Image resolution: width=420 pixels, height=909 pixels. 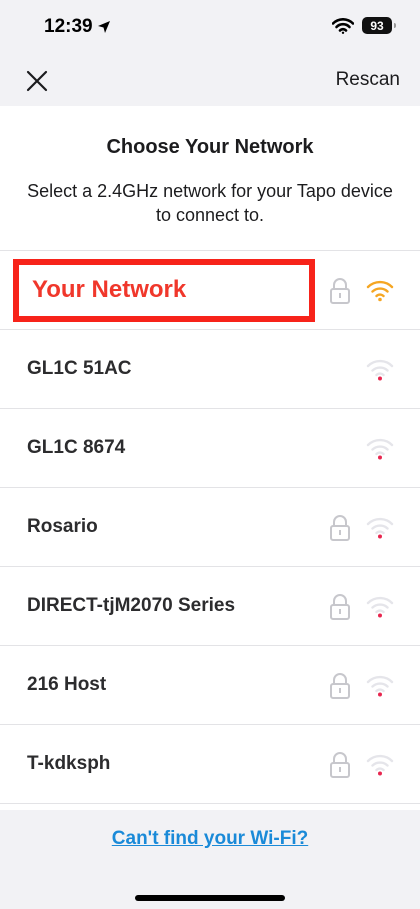 What do you see at coordinates (210, 839) in the screenshot?
I see `cant-find-wifi-link: Can't find your Wi-Fi?` at bounding box center [210, 839].